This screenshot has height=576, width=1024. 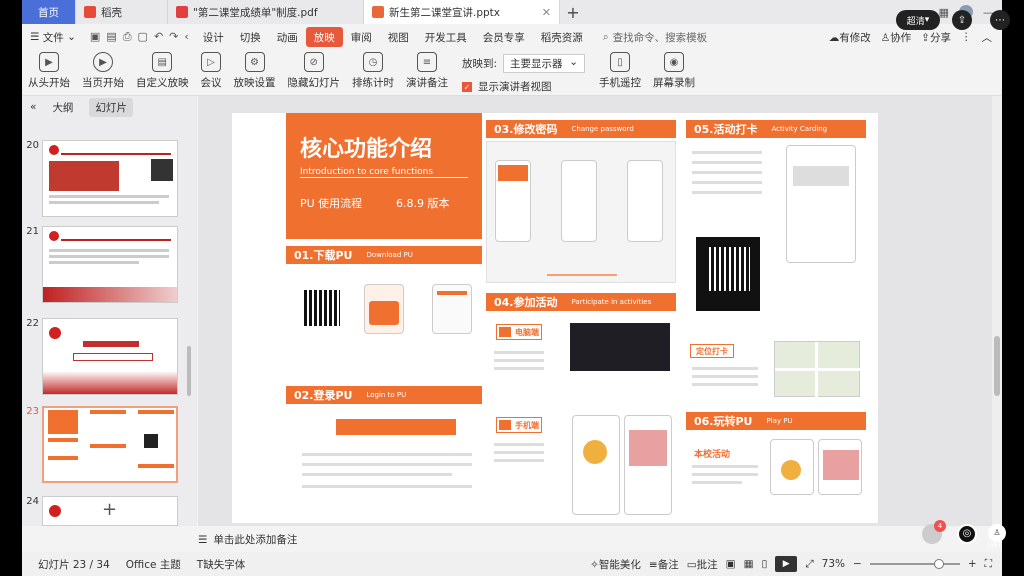 What do you see at coordinates (423, 203) in the screenshot?
I see `version-label: 6.8.9 版本` at bounding box center [423, 203].